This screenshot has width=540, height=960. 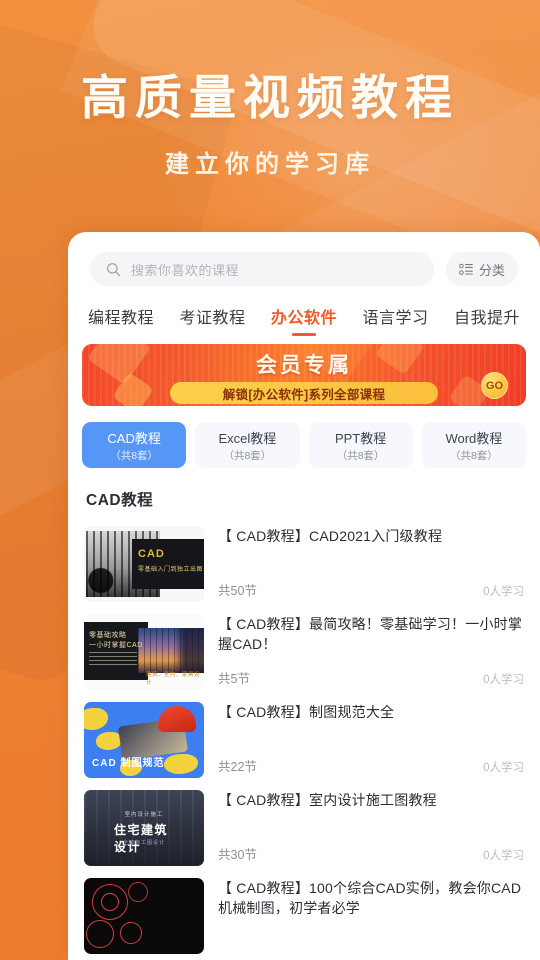 I want to click on course-meta: 共50节 0人学习, so click(x=371, y=591).